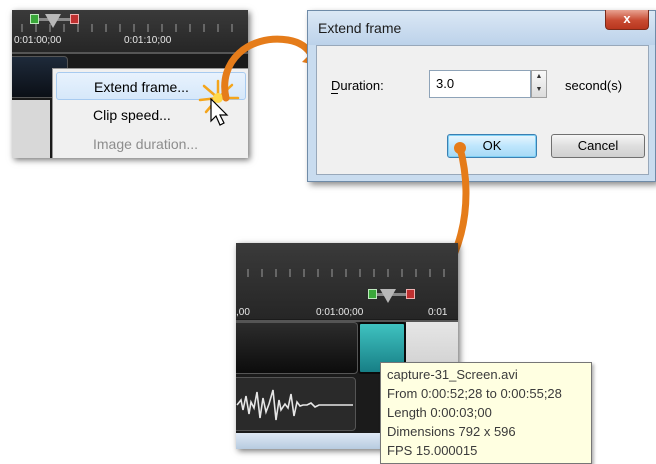  Describe the element at coordinates (74, 19) in the screenshot. I see `out-point-marker` at that location.